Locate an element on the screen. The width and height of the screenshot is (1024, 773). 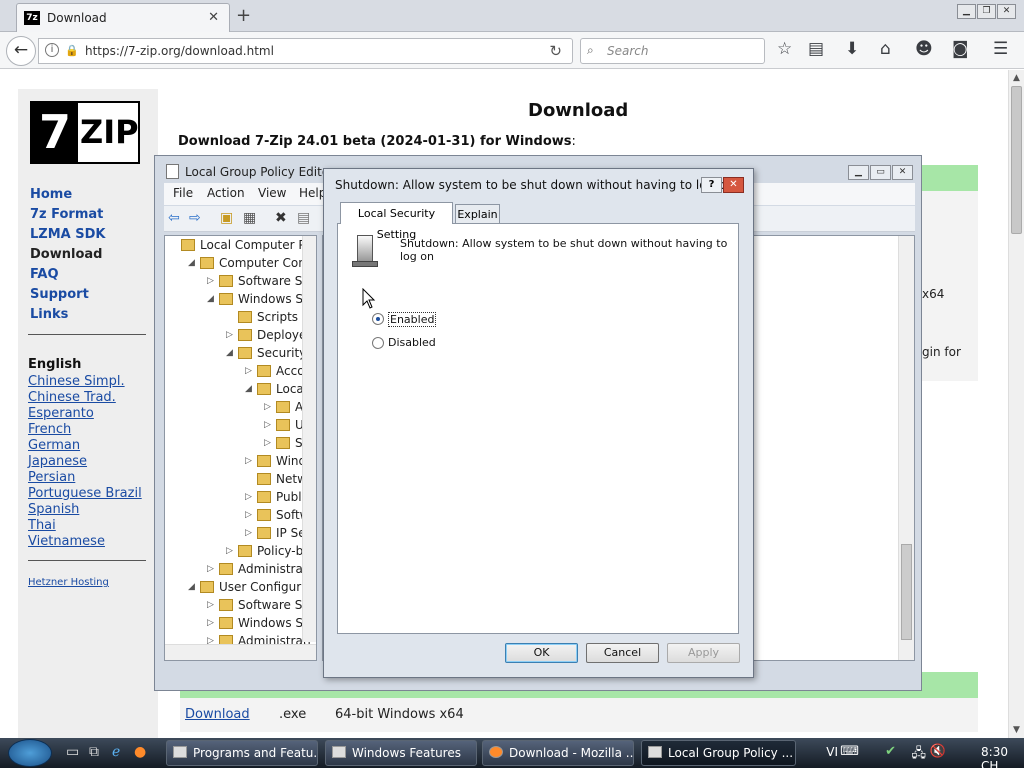
show-desktop-icon: ▭ is located at coordinates (72, 752).